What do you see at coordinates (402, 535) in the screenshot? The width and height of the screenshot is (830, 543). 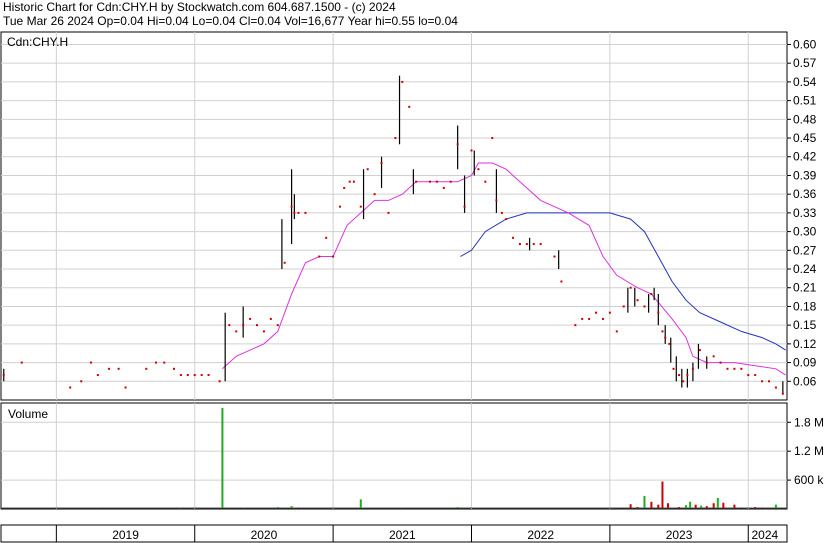 I see `time-axis-label: 2021` at bounding box center [402, 535].